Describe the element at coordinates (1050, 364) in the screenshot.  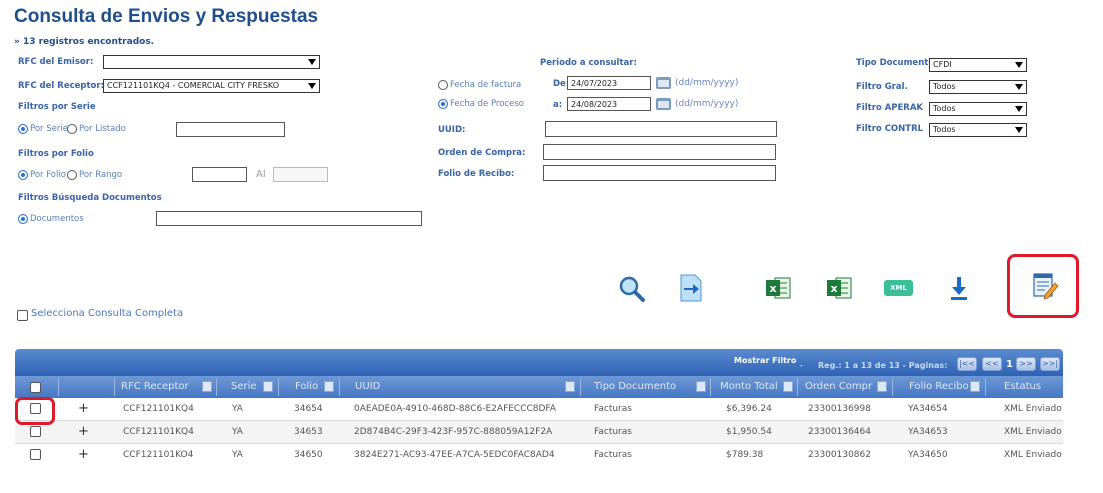
I see `last-page-button: >>|` at that location.